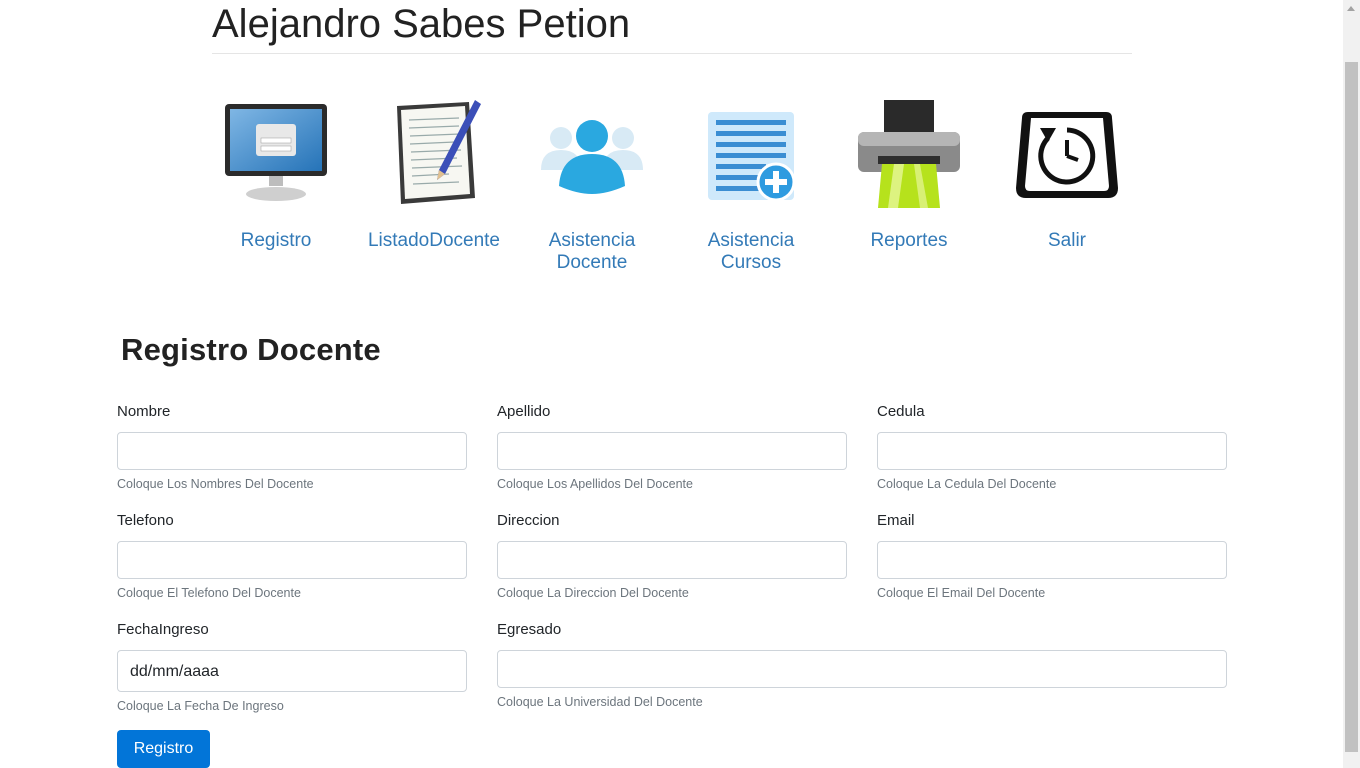 The image size is (1360, 768). What do you see at coordinates (672, 27) in the screenshot?
I see `page-header: Alejandro Sabes Petion` at bounding box center [672, 27].